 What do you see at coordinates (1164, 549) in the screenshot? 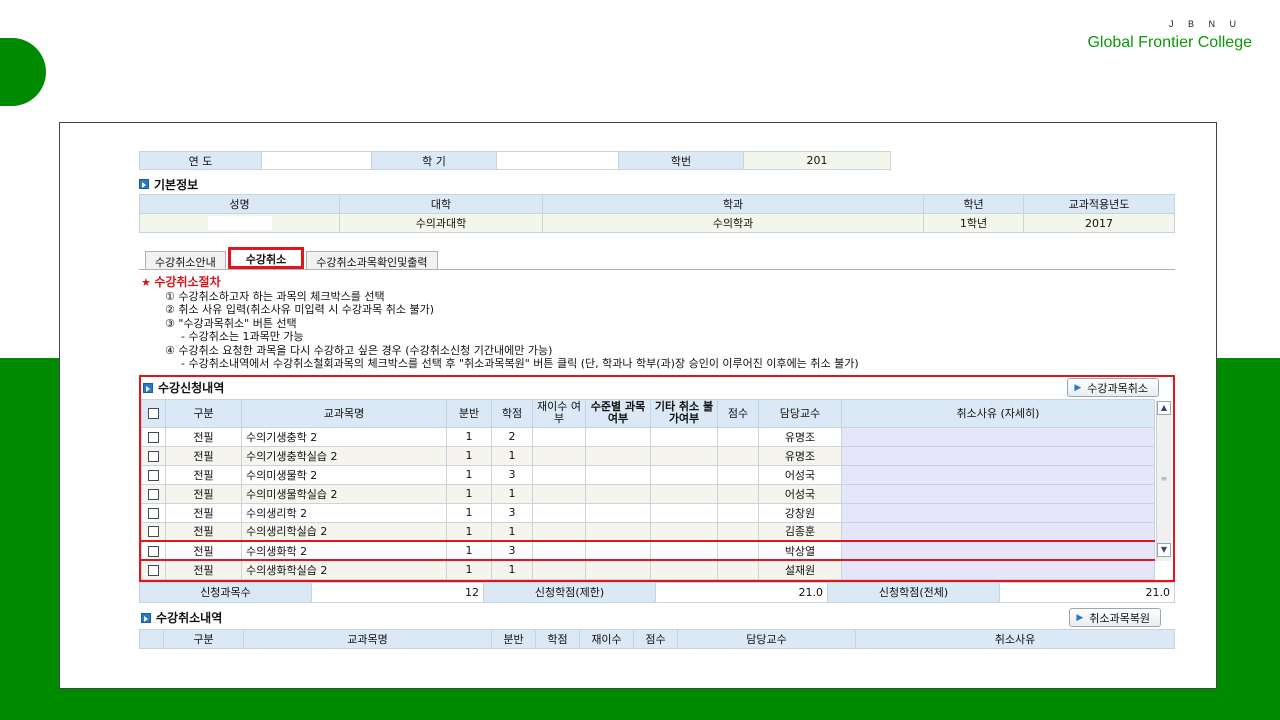
I see `scroll-down-icon: ▼` at bounding box center [1164, 549].